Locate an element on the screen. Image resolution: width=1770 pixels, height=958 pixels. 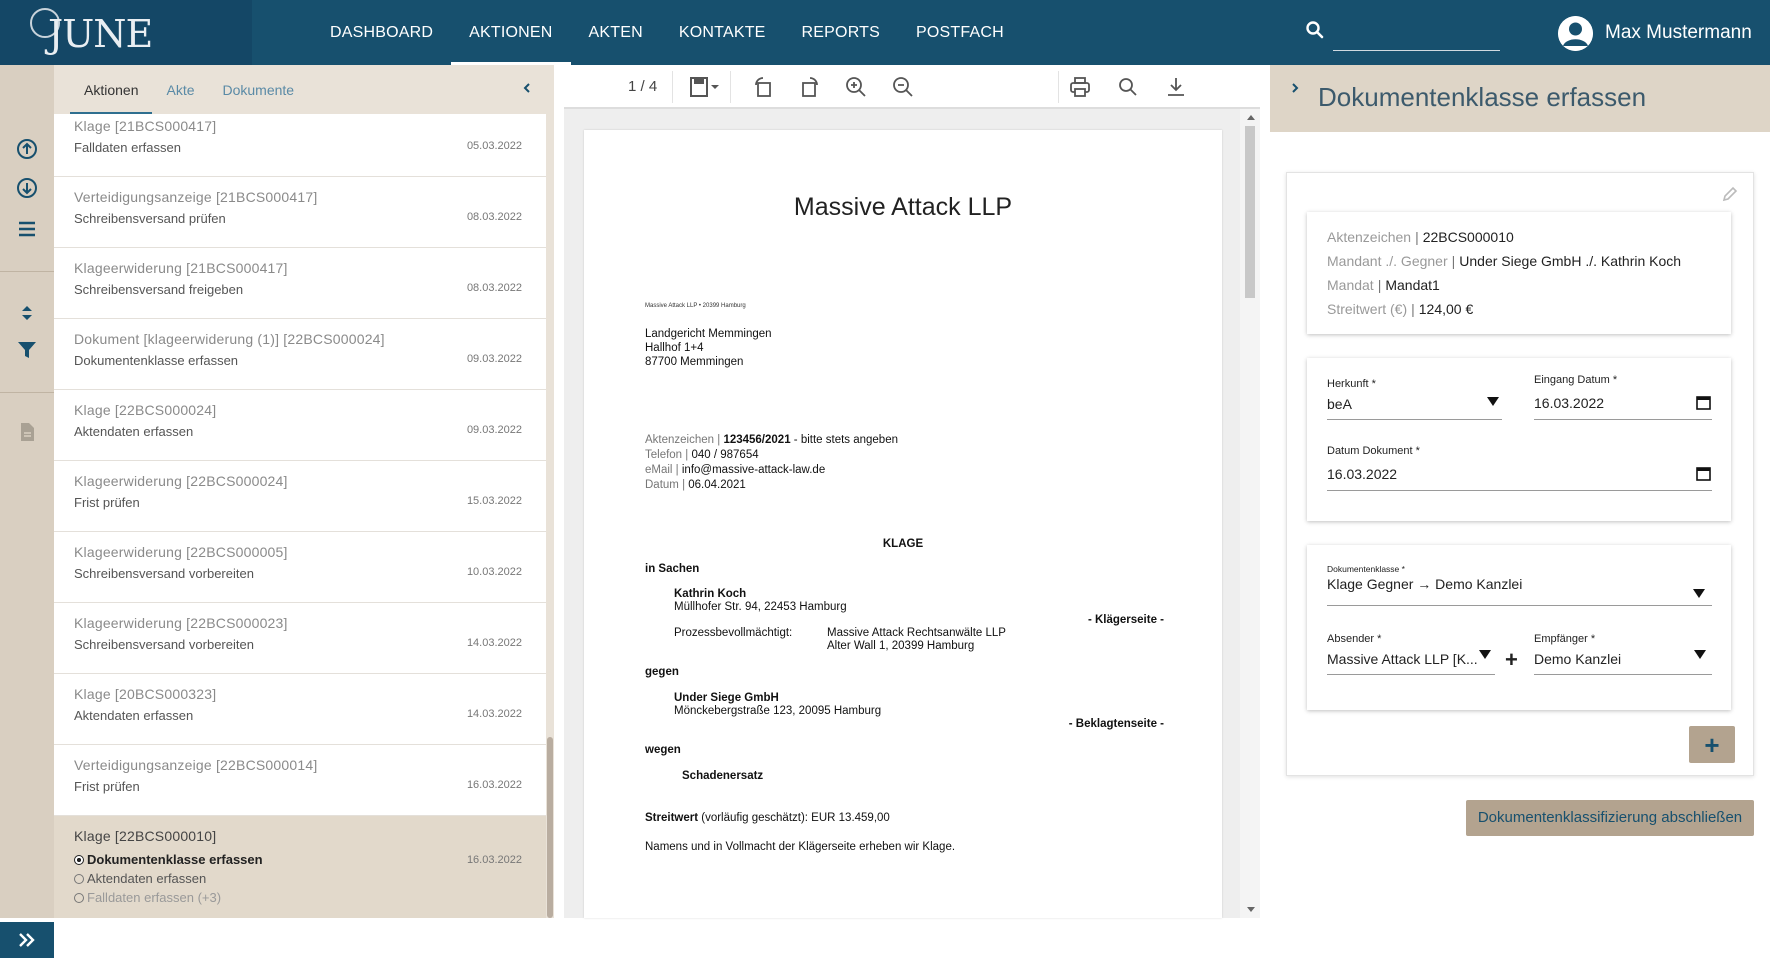
list-icon is located at coordinates (27, 229).